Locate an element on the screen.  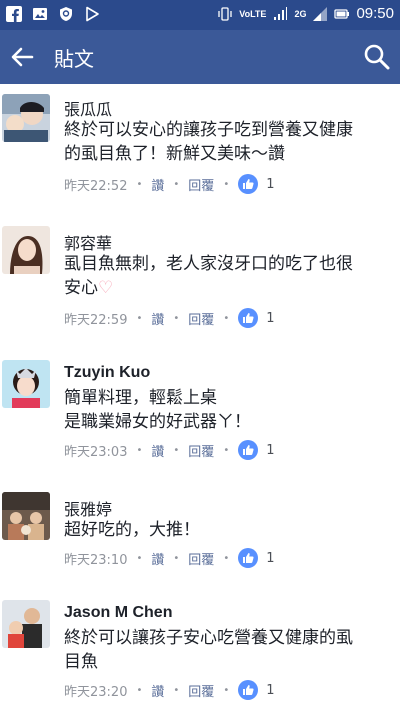
heart-icon: ♡ is located at coordinates (106, 288).